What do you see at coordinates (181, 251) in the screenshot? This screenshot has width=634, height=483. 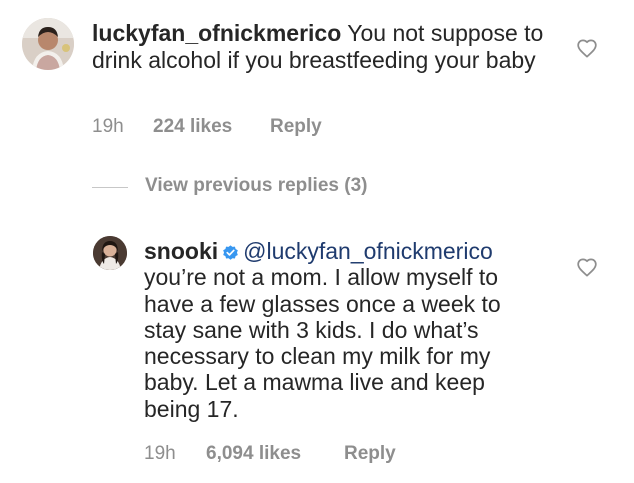 I see `comment-username: snooki` at bounding box center [181, 251].